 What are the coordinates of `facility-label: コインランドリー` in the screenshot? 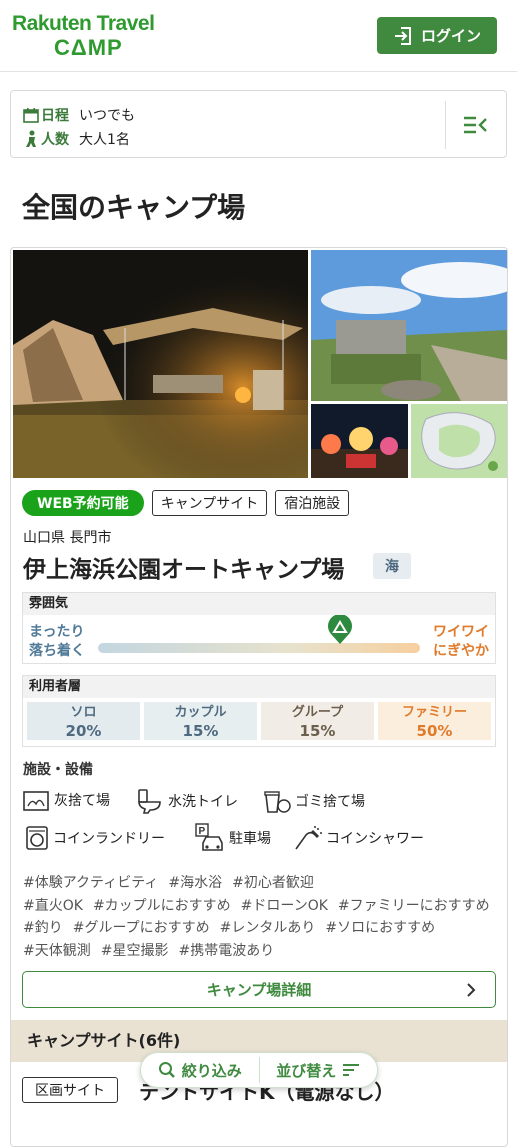 It's located at (109, 839).